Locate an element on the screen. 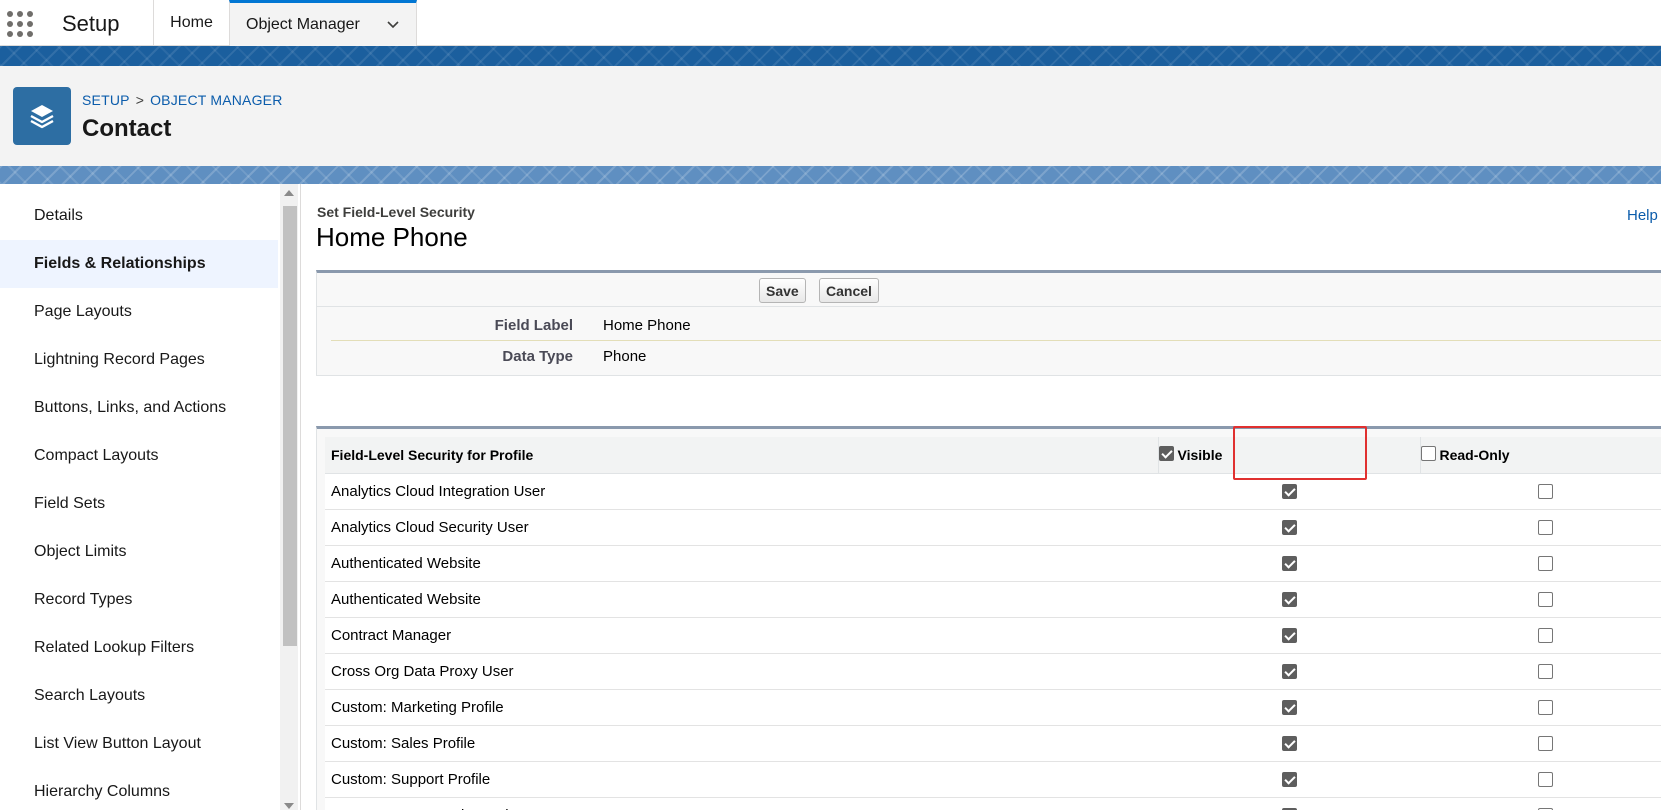 This screenshot has height=810, width=1661. sidebar-item-fields-relationships: Fields & Relationships is located at coordinates (139, 264).